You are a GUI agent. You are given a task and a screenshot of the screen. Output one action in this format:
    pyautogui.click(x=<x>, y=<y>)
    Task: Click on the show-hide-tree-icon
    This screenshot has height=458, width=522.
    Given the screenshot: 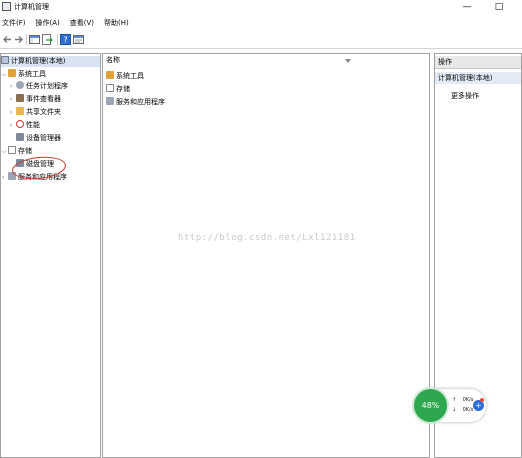 What is the action you would take?
    pyautogui.click(x=34, y=39)
    